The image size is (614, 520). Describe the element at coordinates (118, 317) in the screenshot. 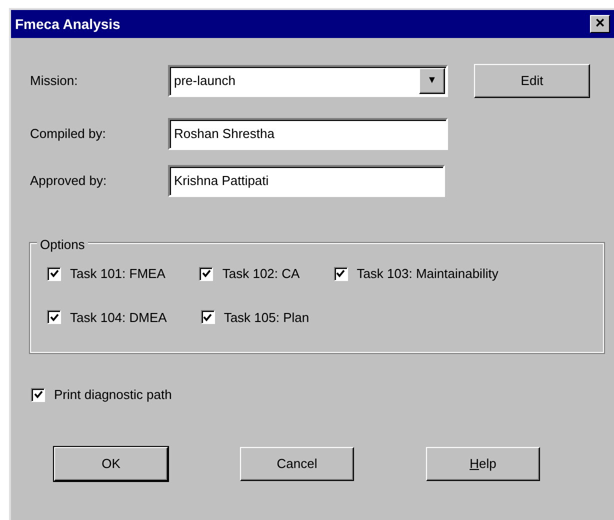

I see `checkbox-label: Task 104: DMEA` at that location.